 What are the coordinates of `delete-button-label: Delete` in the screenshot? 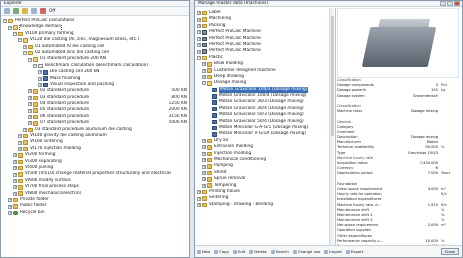 It's located at (260, 251).